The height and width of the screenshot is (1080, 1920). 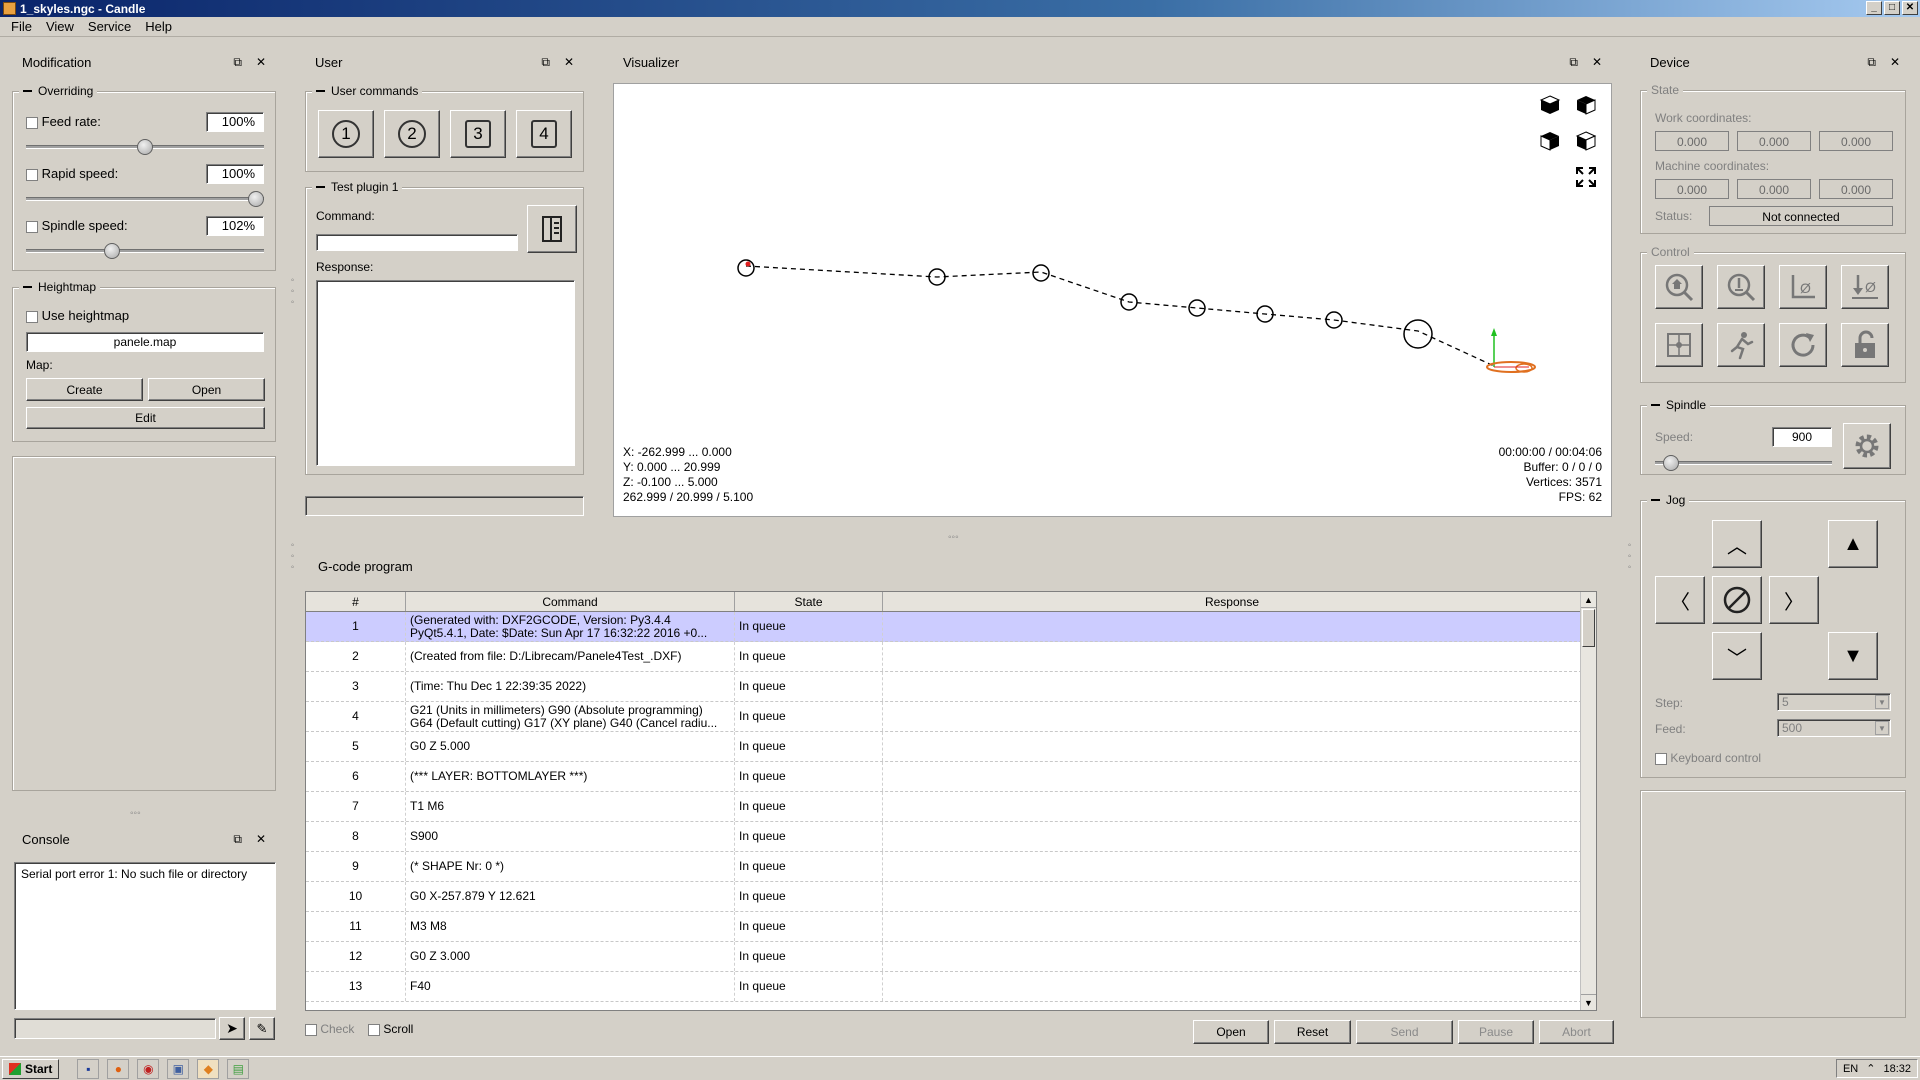 What do you see at coordinates (570, 896) in the screenshot?
I see `command-cell: G0 X-257.879 Y 12.621` at bounding box center [570, 896].